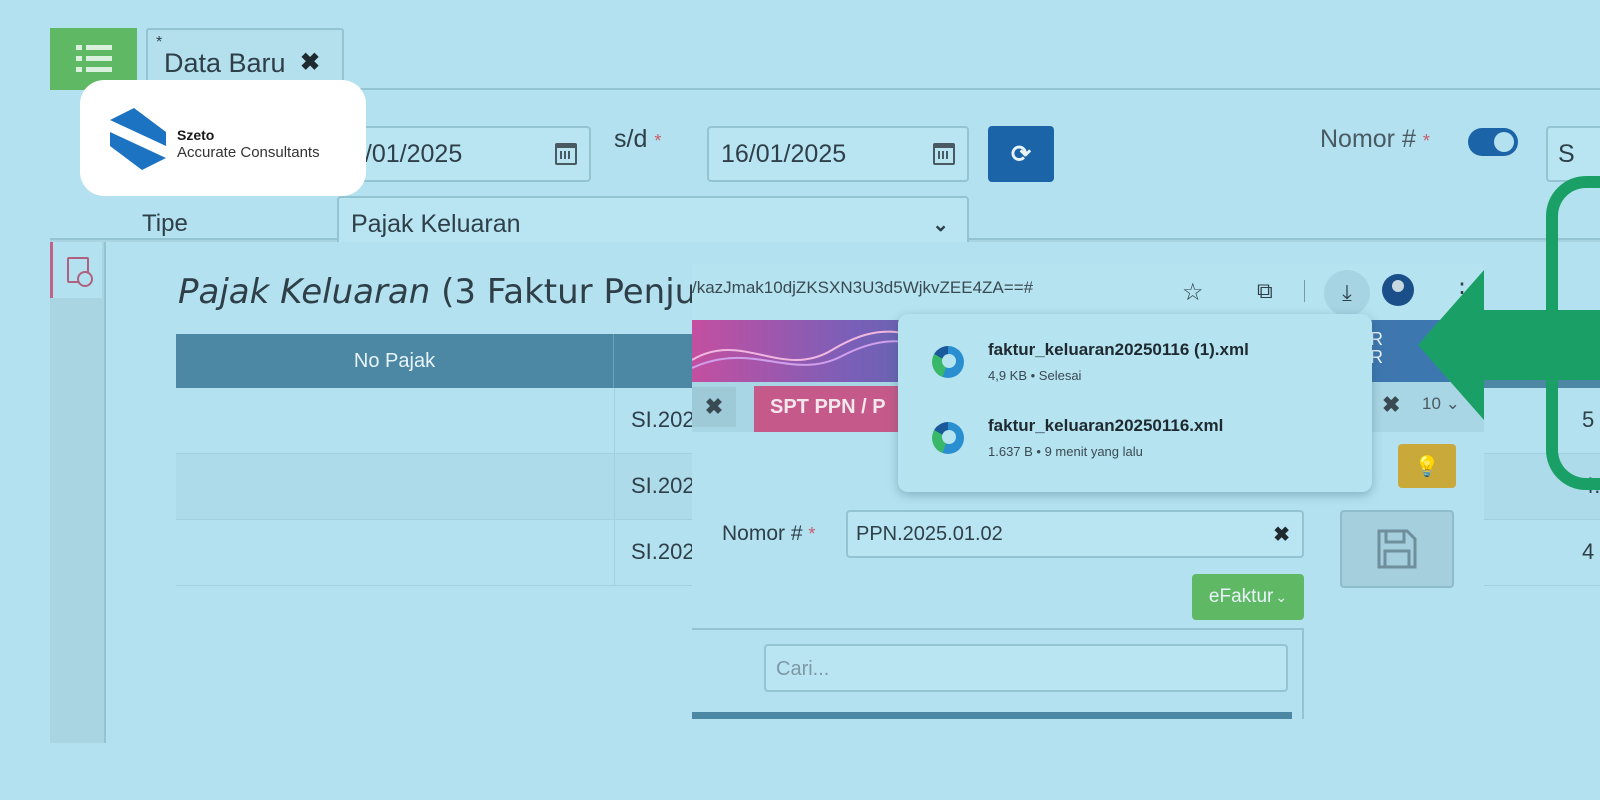 The height and width of the screenshot is (800, 1600). What do you see at coordinates (1106, 425) in the screenshot?
I see `download-file-name: faktur_keluaran20250116.xml` at bounding box center [1106, 425].